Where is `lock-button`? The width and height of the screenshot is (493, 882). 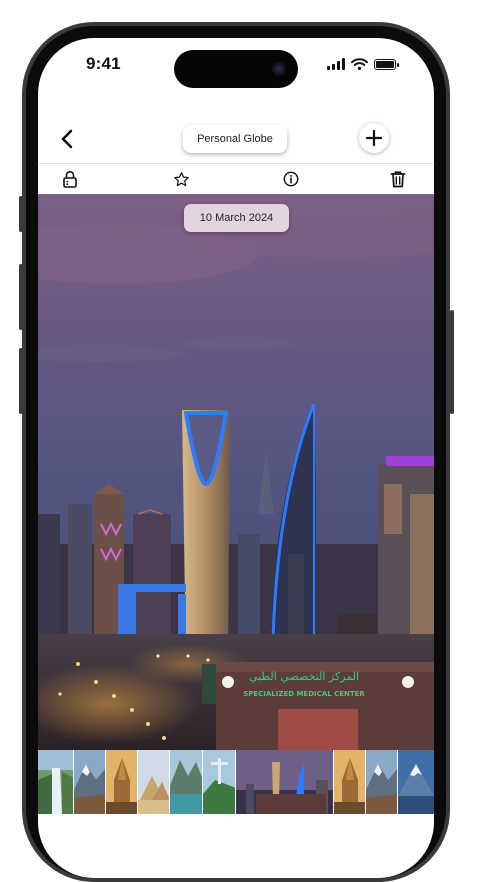
lock-button is located at coordinates (70, 179).